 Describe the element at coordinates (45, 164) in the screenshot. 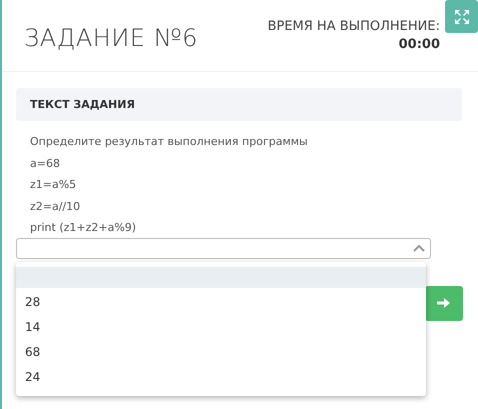

I see `task-text-line: a=68` at that location.